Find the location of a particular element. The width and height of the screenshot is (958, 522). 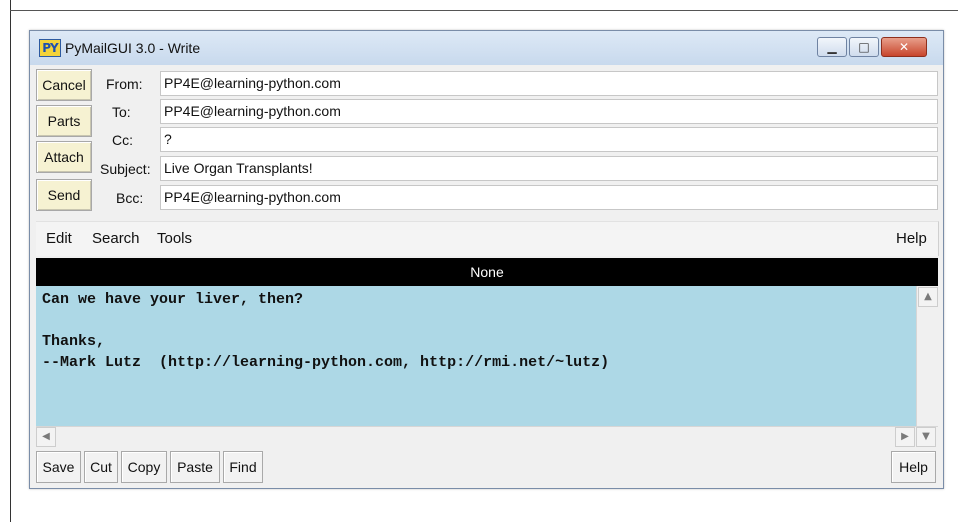

cc-label: Cc: is located at coordinates (122, 140).